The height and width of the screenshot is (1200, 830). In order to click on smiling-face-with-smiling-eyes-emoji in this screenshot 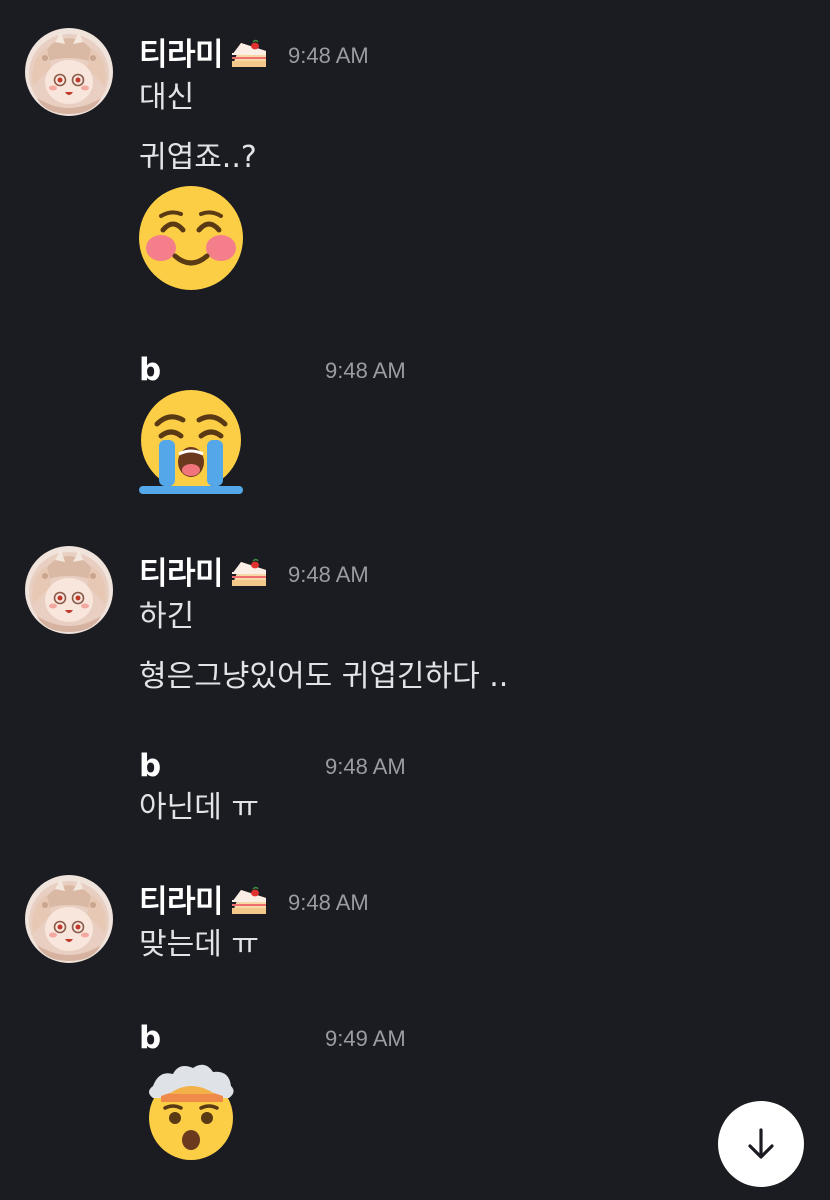, I will do `click(191, 238)`.